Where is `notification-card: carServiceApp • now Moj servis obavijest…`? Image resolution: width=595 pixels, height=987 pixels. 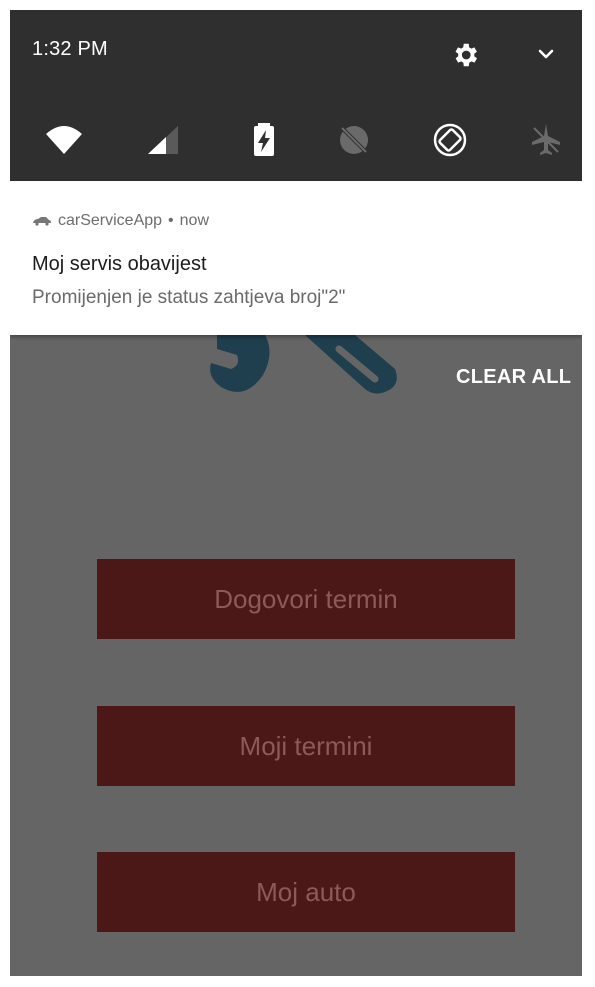
notification-card: carServiceApp • now Moj servis obavijest… is located at coordinates (296, 258).